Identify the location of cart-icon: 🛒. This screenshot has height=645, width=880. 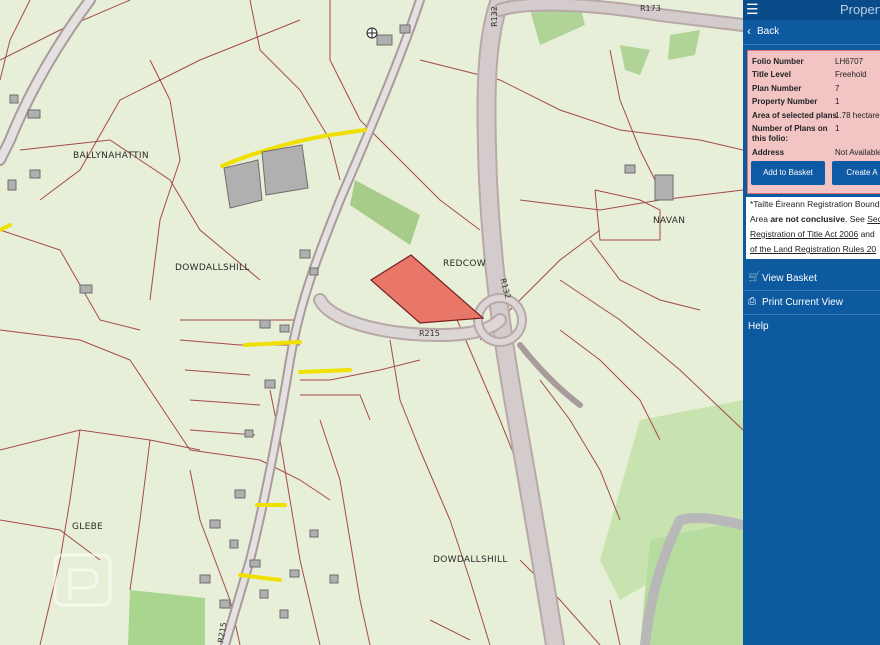
(754, 277).